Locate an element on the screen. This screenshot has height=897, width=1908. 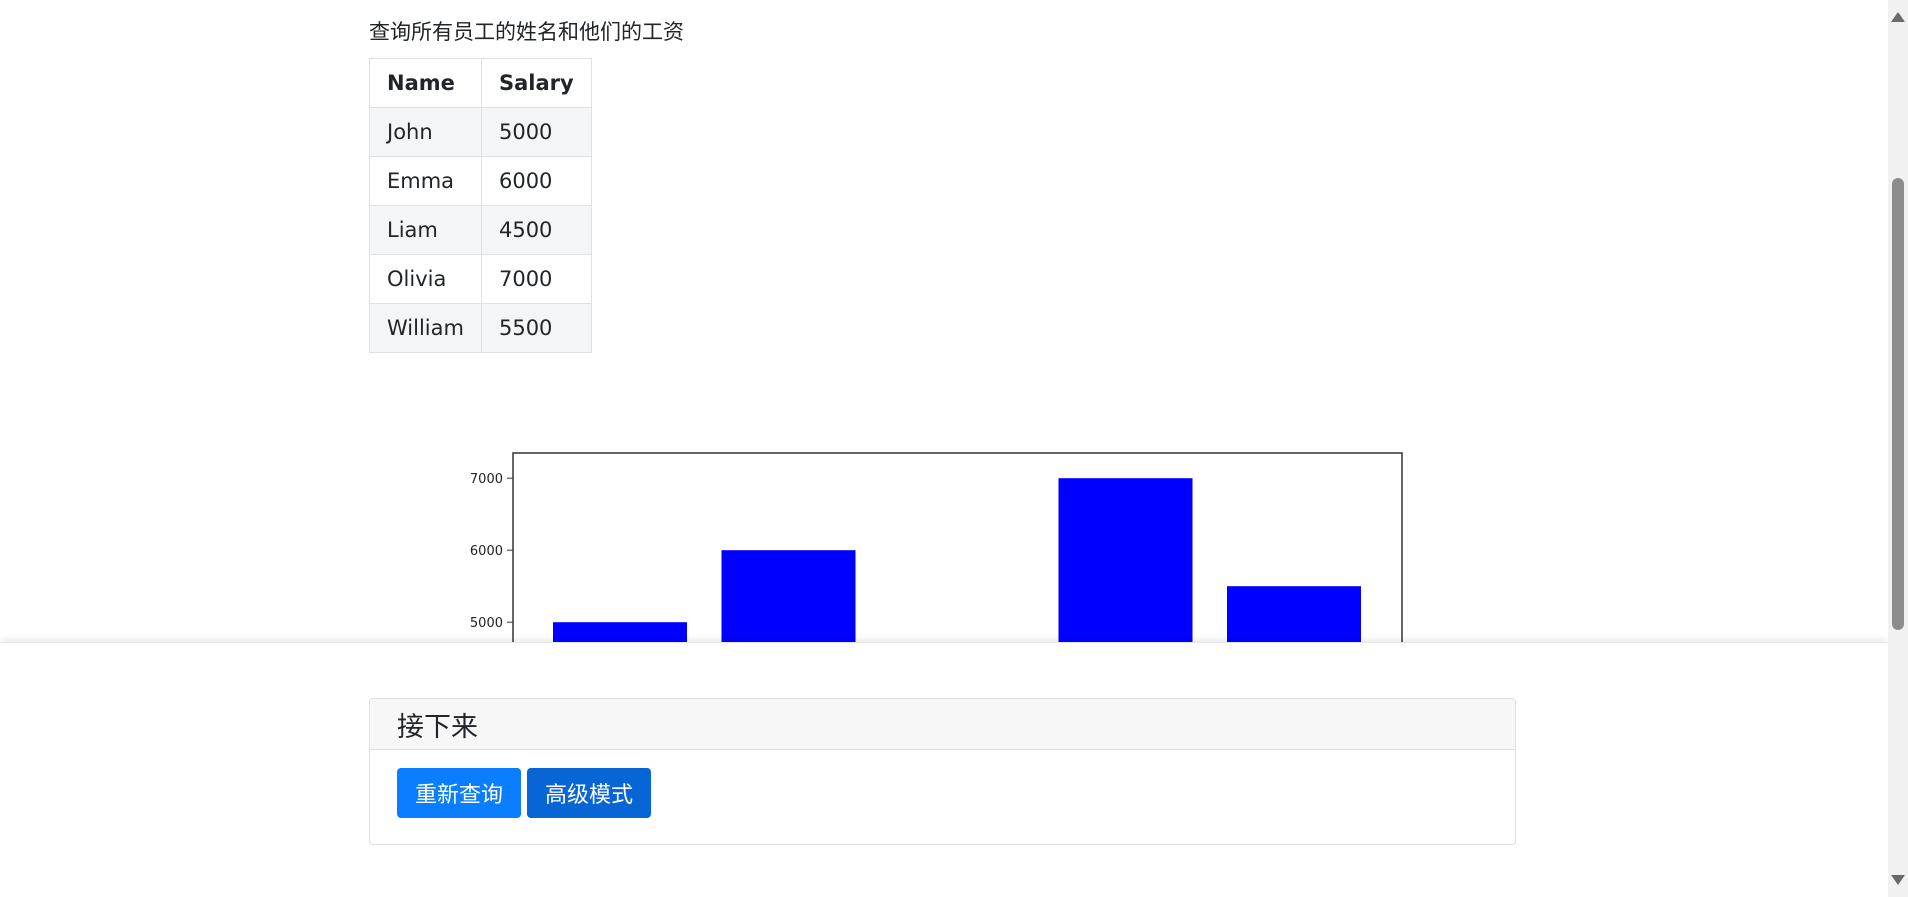
bar-emma is located at coordinates (788, 596).